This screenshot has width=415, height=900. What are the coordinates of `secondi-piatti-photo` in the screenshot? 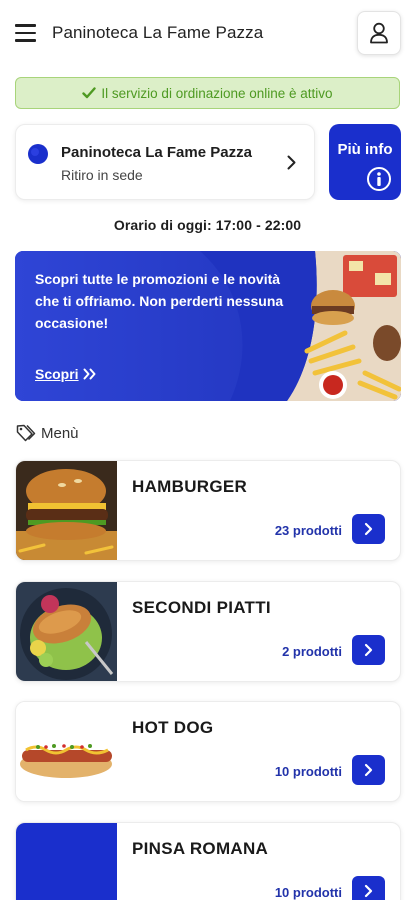 It's located at (66, 631).